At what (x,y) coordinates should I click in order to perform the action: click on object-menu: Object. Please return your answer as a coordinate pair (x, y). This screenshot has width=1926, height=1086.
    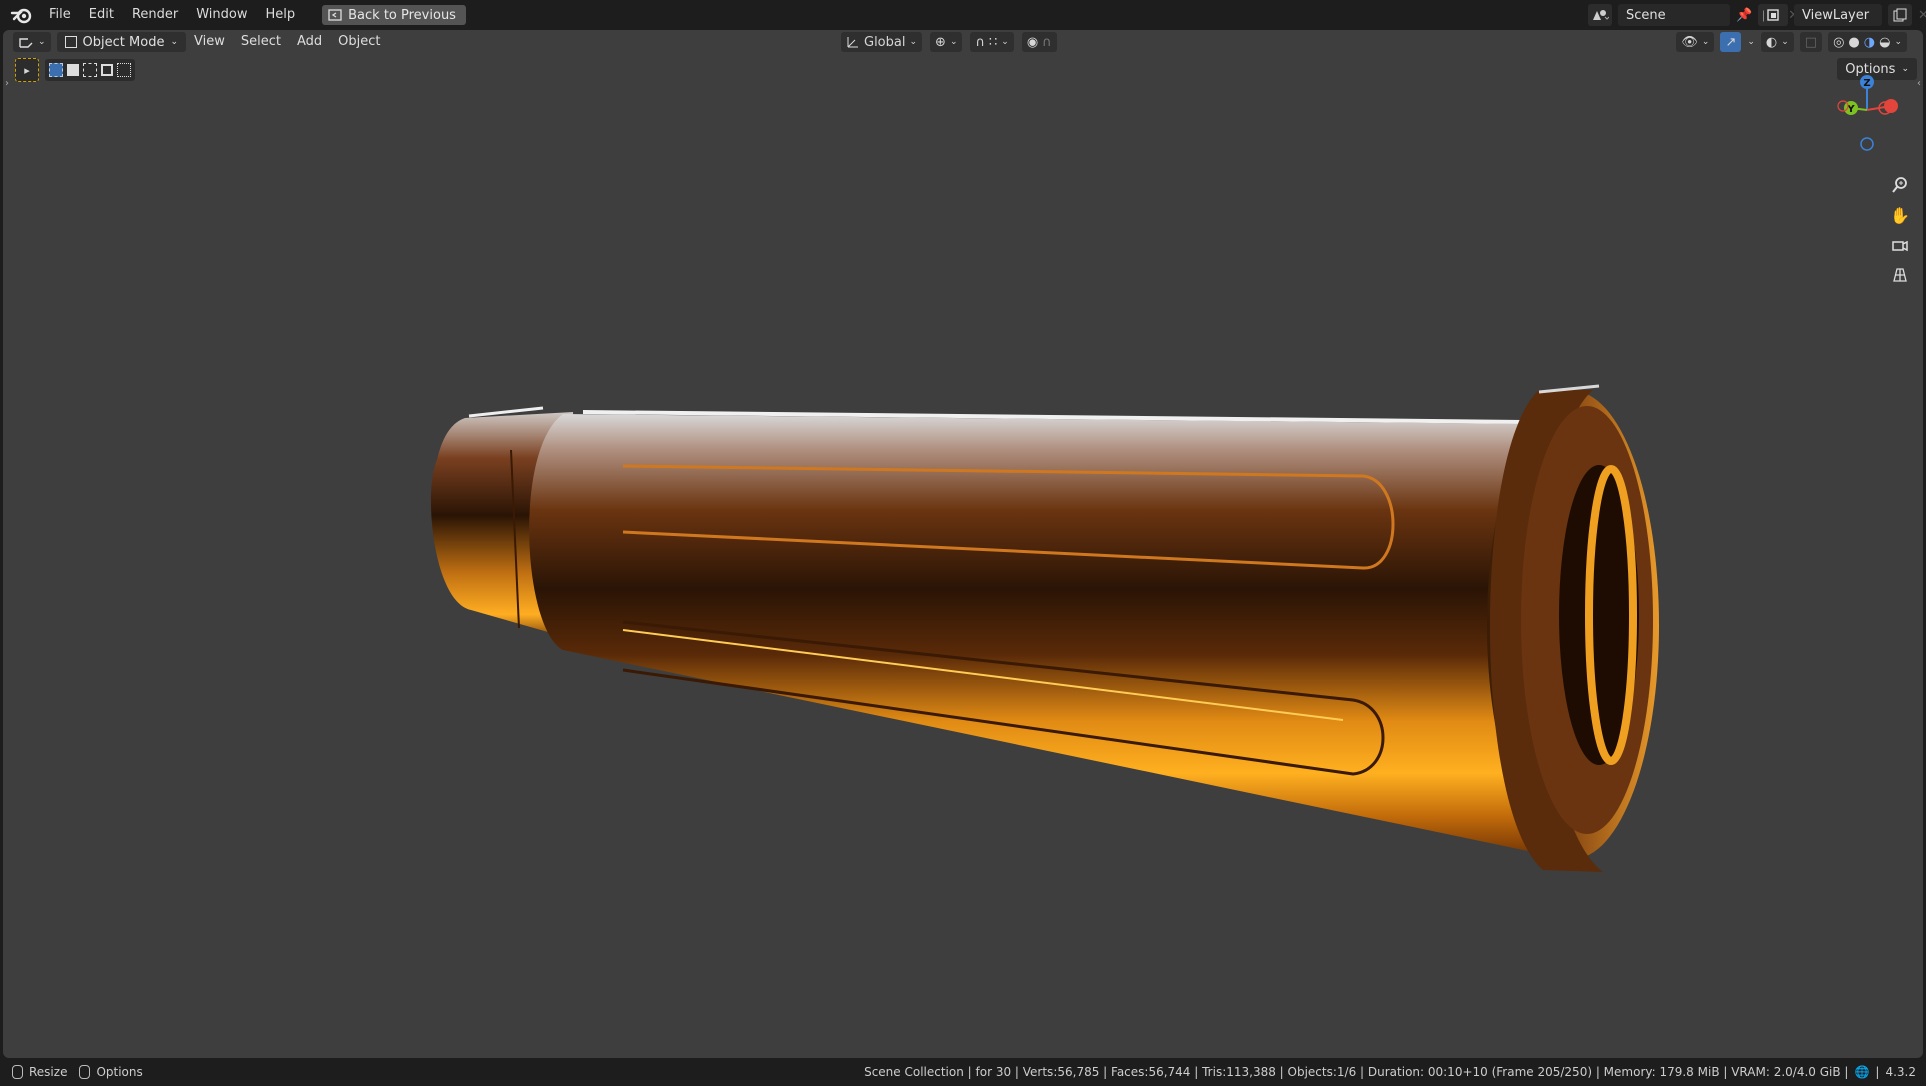
    Looking at the image, I should click on (359, 42).